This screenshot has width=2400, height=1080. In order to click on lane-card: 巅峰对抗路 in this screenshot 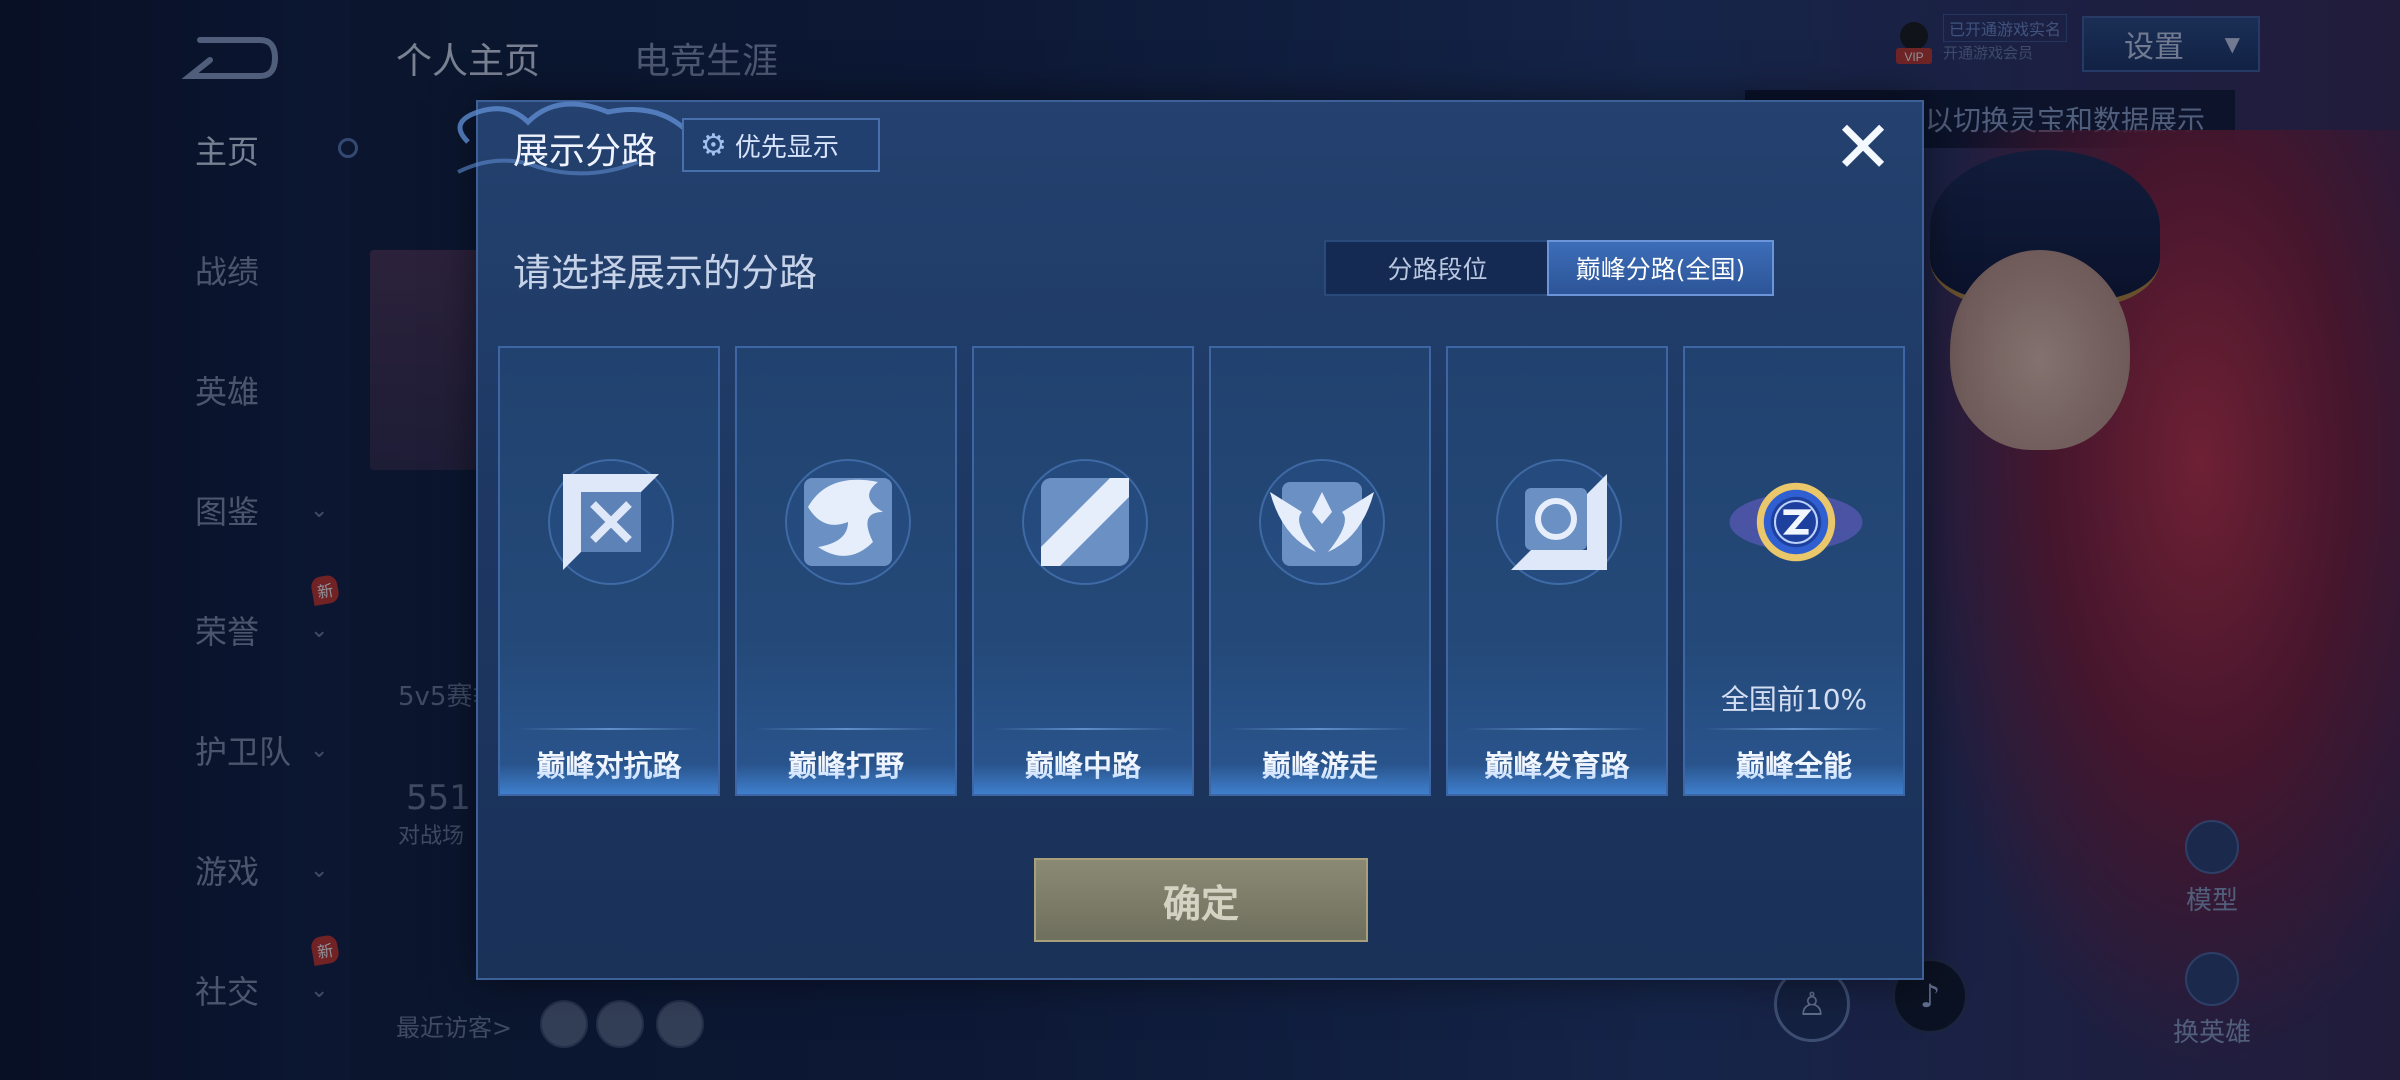, I will do `click(609, 571)`.